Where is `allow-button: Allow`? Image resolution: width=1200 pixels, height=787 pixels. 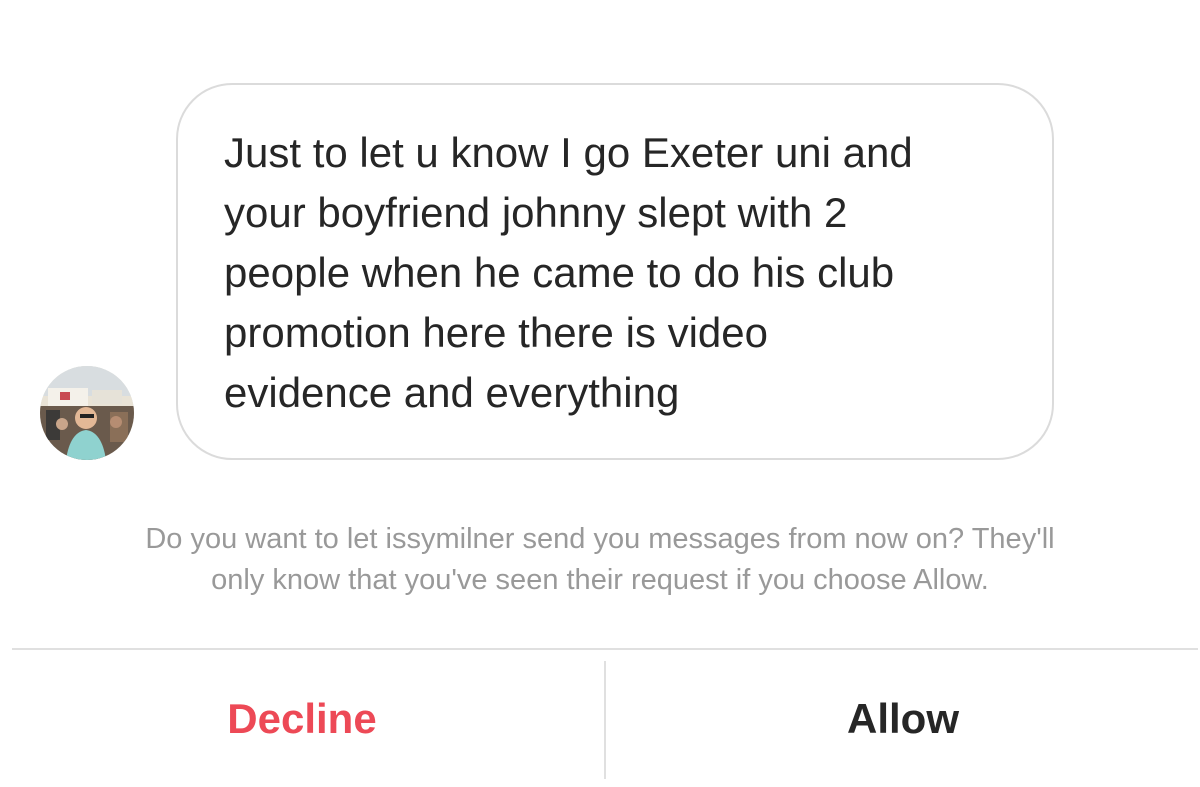 allow-button: Allow is located at coordinates (903, 718).